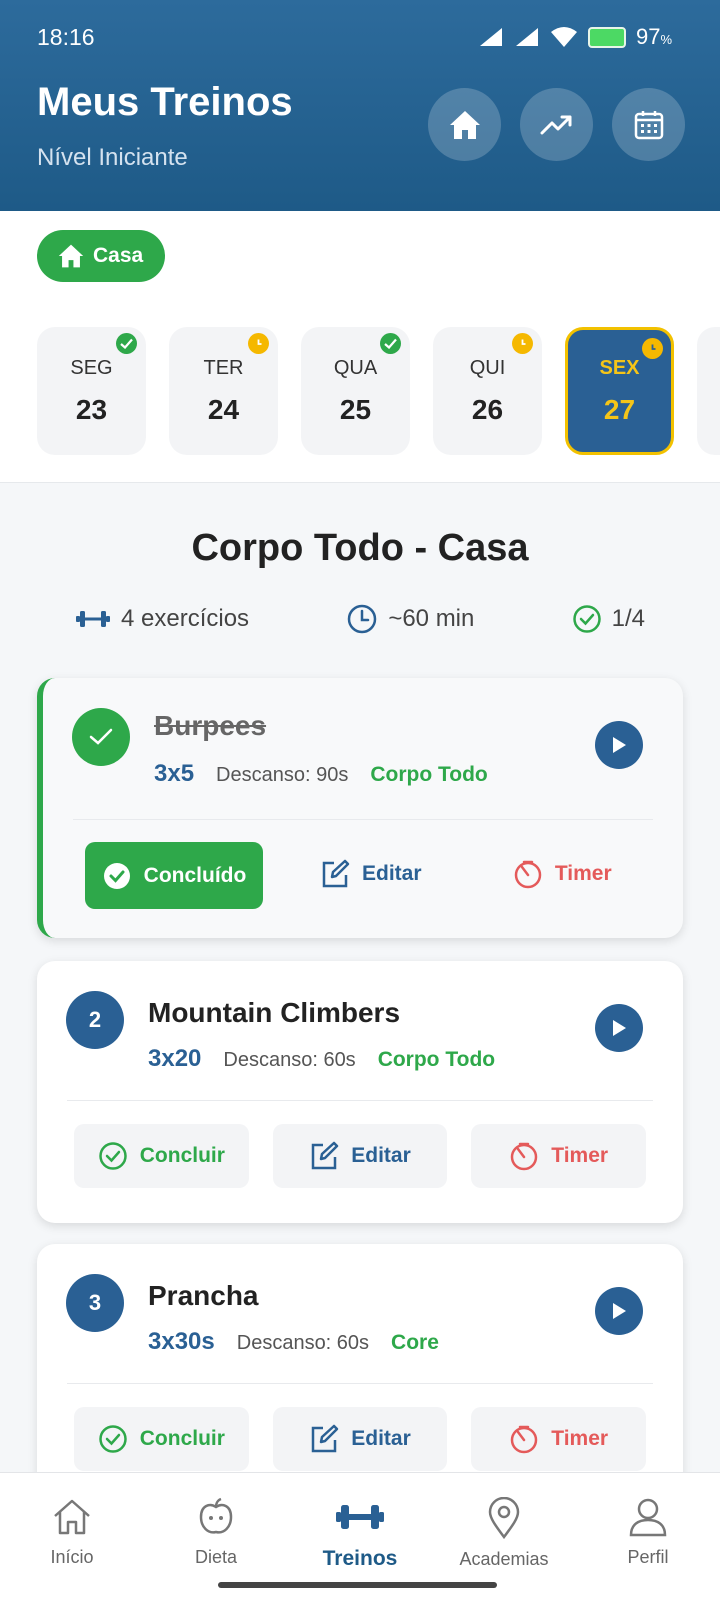  I want to click on day-name: QUI, so click(487, 367).